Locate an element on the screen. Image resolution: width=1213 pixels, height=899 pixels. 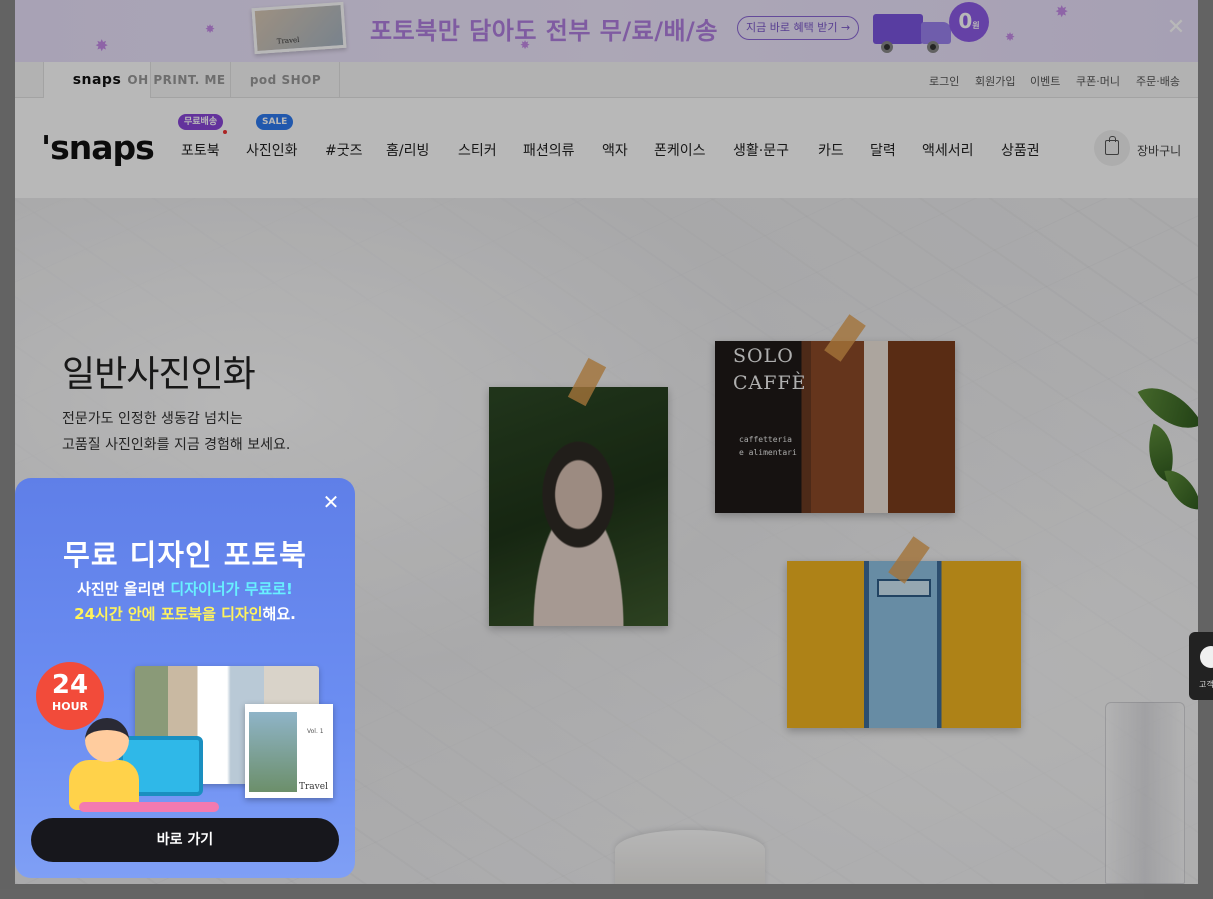
nav-item-calendar: 달력 is located at coordinates (883, 150).